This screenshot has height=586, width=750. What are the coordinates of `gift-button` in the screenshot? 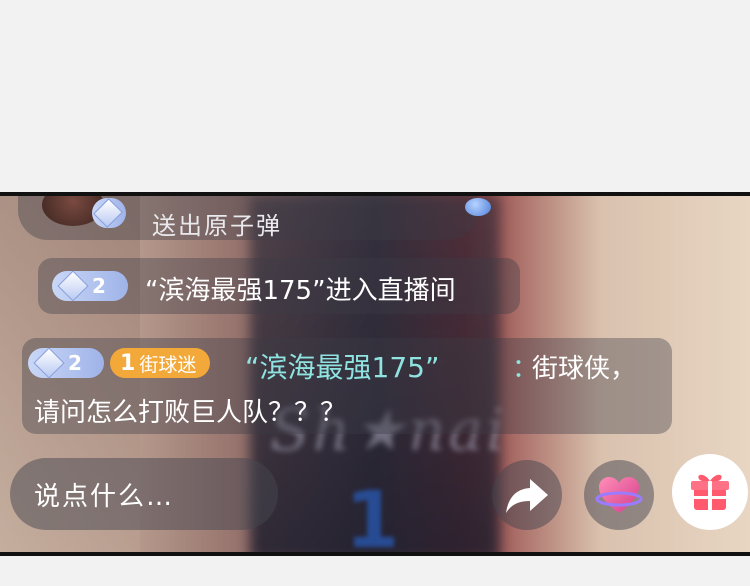 It's located at (710, 492).